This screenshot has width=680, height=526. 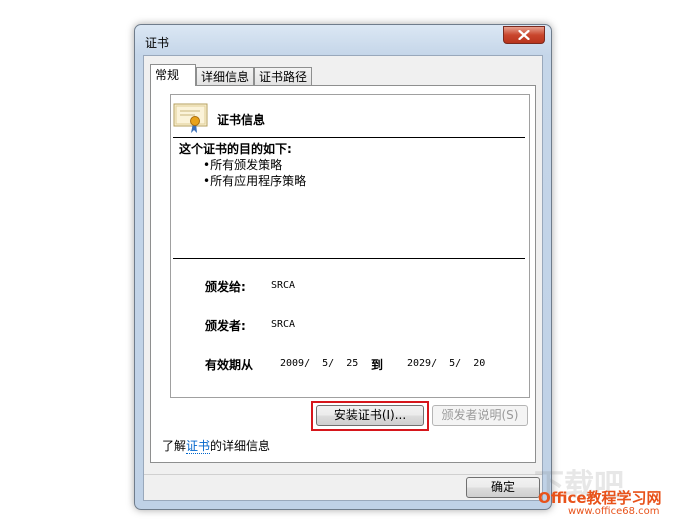 What do you see at coordinates (255, 181) in the screenshot?
I see `purpose-item: •所有应用程序策略` at bounding box center [255, 181].